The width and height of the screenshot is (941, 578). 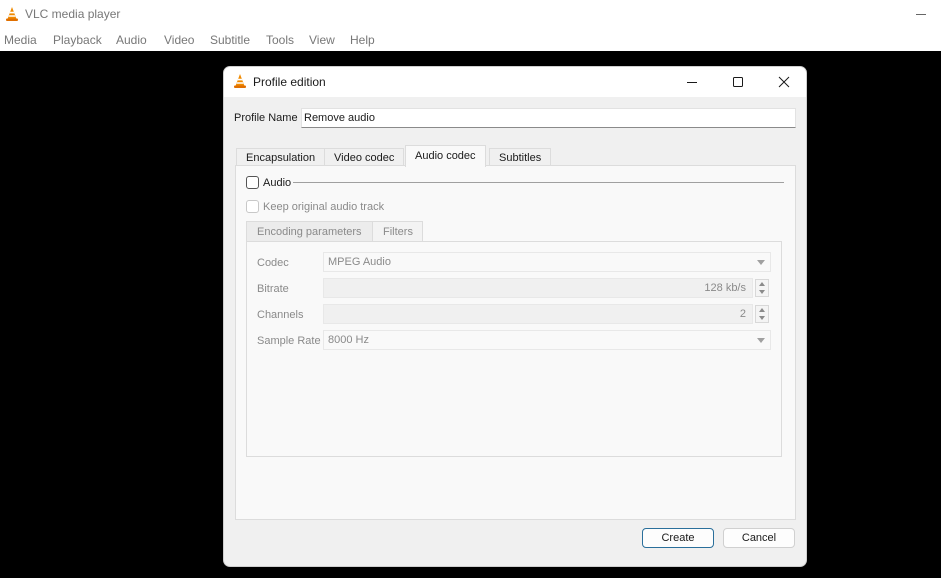 What do you see at coordinates (230, 40) in the screenshot?
I see `menu-subtitle: Subtitle` at bounding box center [230, 40].